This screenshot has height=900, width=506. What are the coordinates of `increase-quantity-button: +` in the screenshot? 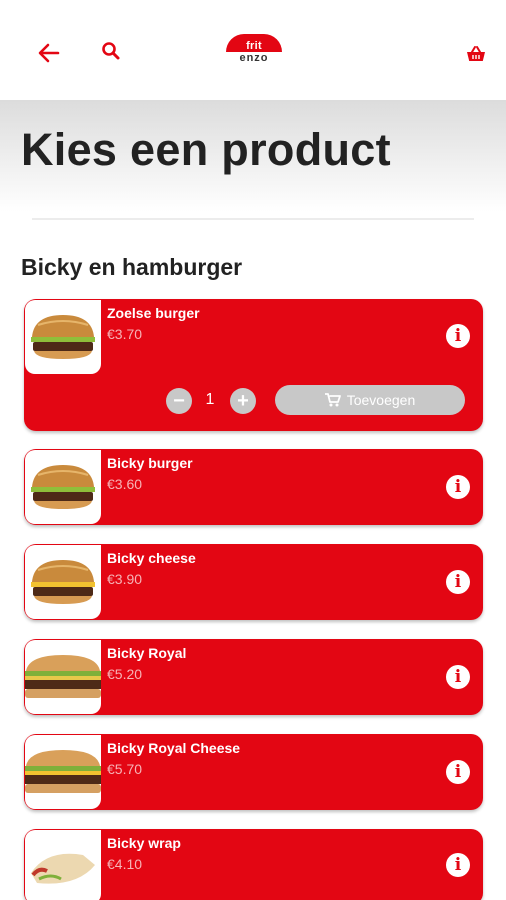 It's located at (243, 401).